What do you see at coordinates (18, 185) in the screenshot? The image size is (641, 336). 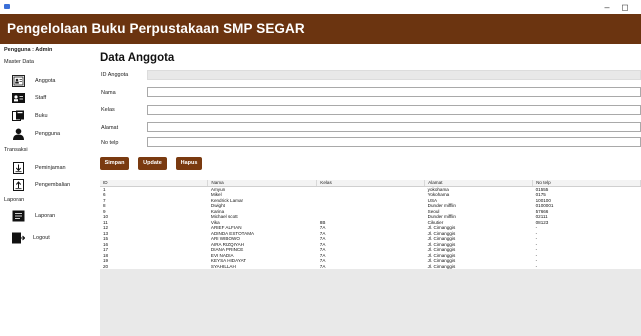 I see `return-icon` at bounding box center [18, 185].